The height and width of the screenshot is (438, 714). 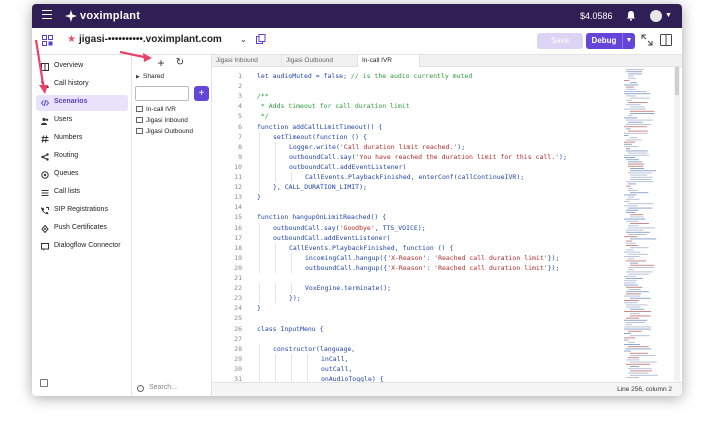 What do you see at coordinates (417, 369) in the screenshot?
I see `code-line: 30 outCall,` at bounding box center [417, 369].